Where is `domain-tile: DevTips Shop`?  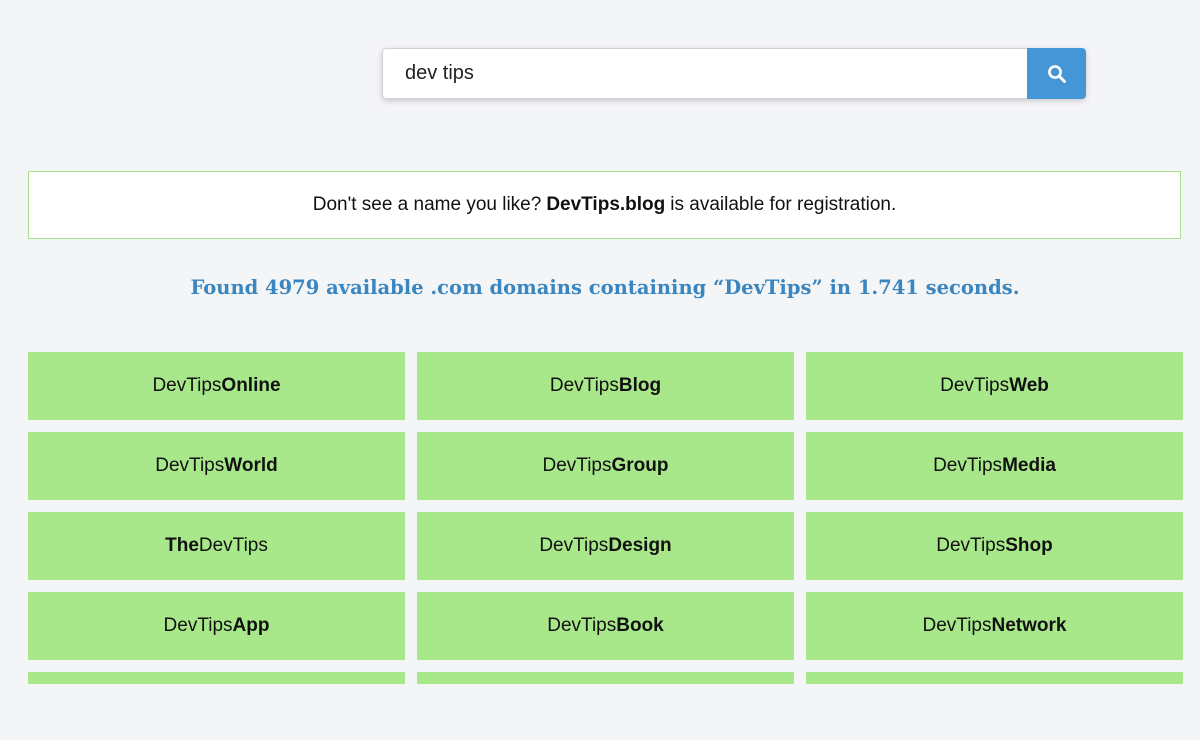 domain-tile: DevTips Shop is located at coordinates (994, 546).